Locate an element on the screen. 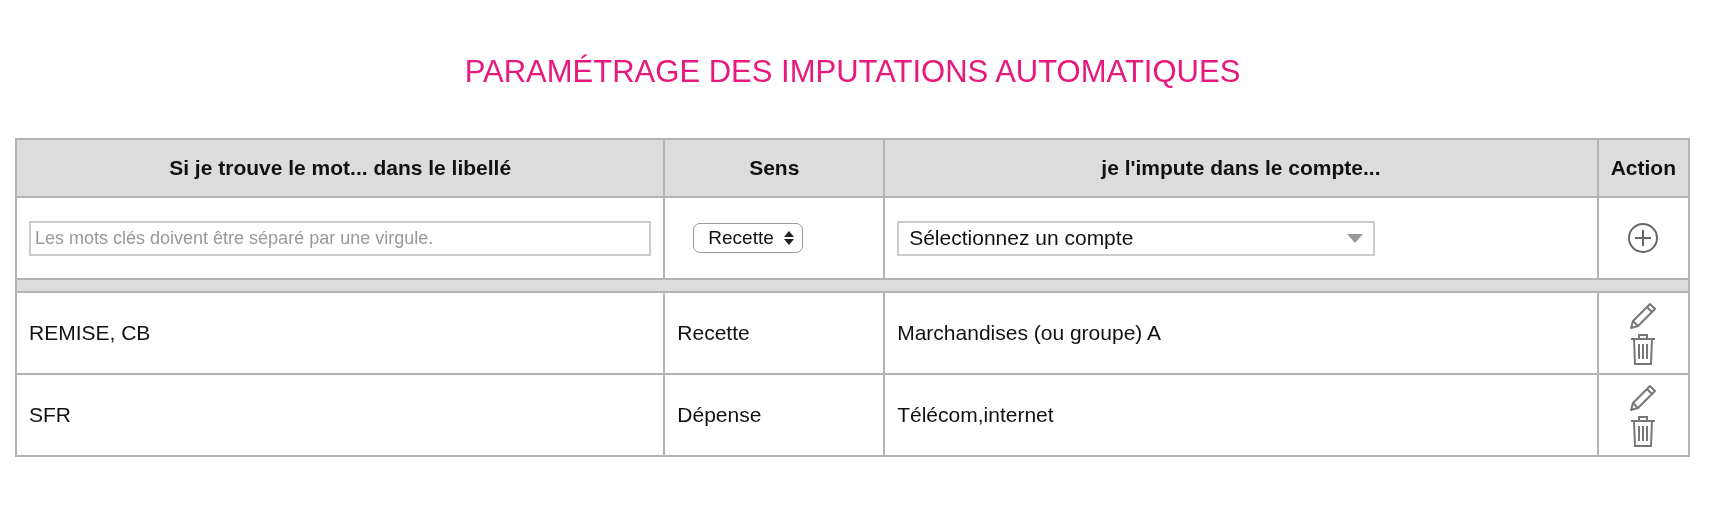  add-icon is located at coordinates (1643, 238).